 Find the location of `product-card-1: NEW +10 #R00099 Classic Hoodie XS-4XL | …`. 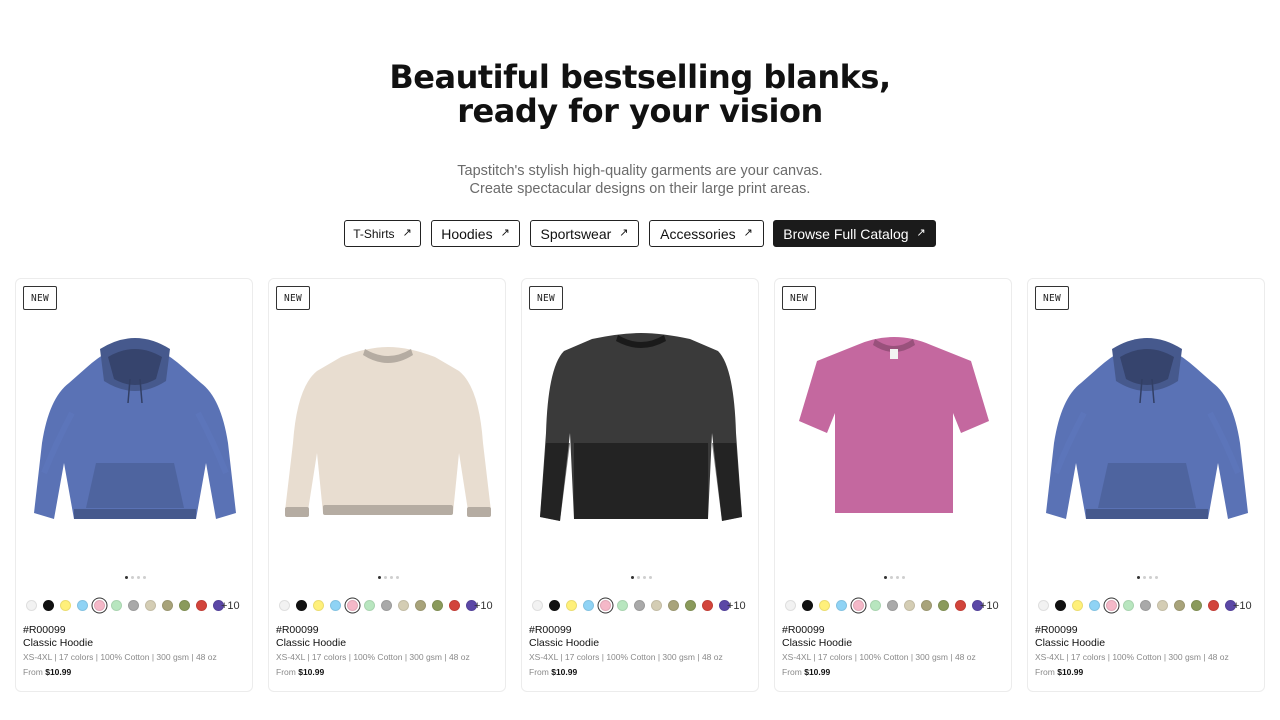

product-card-1: NEW +10 #R00099 Classic Hoodie XS-4XL | … is located at coordinates (134, 485).